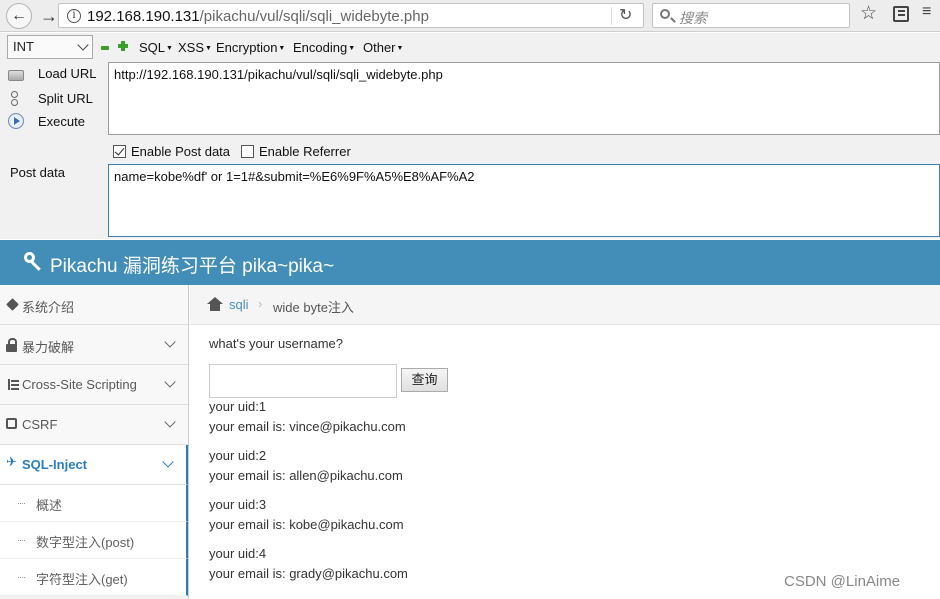  What do you see at coordinates (16, 98) in the screenshot?
I see `scissors-icon` at bounding box center [16, 98].